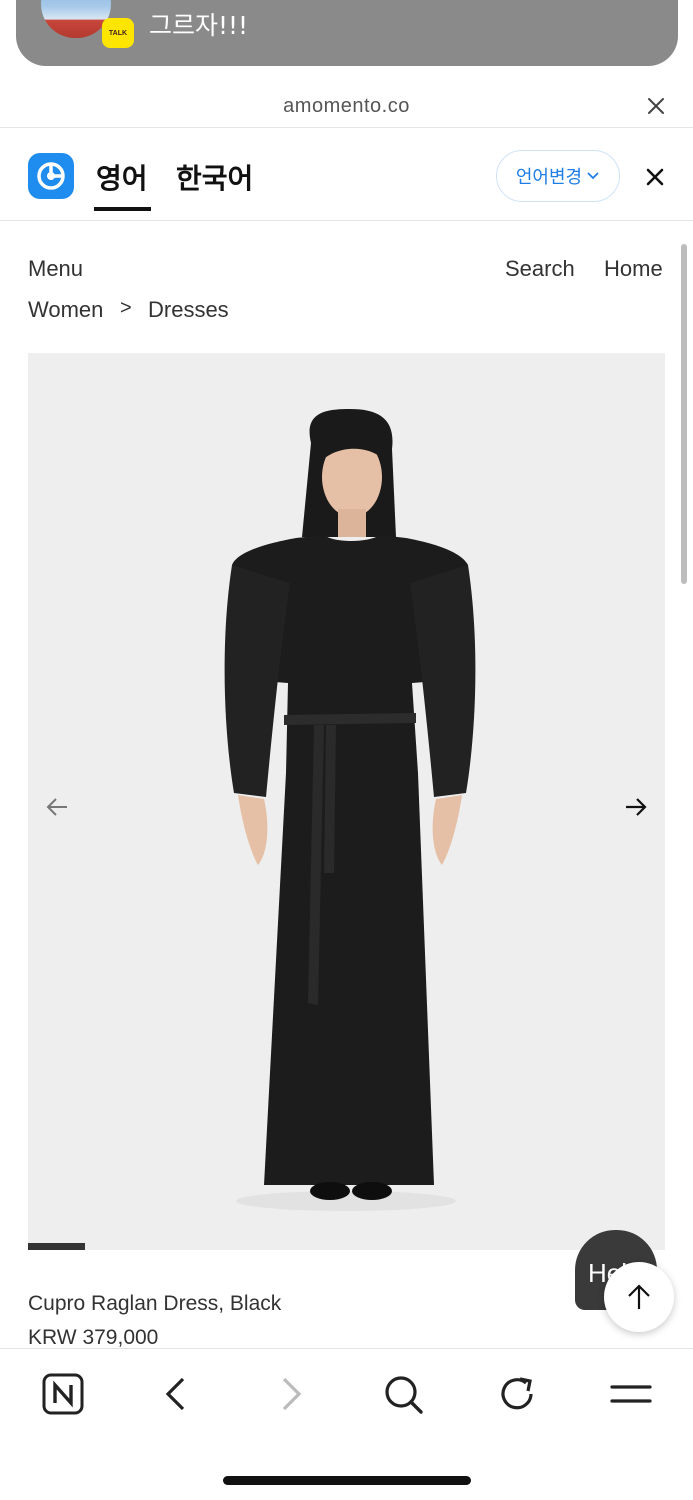  Describe the element at coordinates (188, 310) in the screenshot. I see `breadcrumb-dresses: Dresses` at that location.